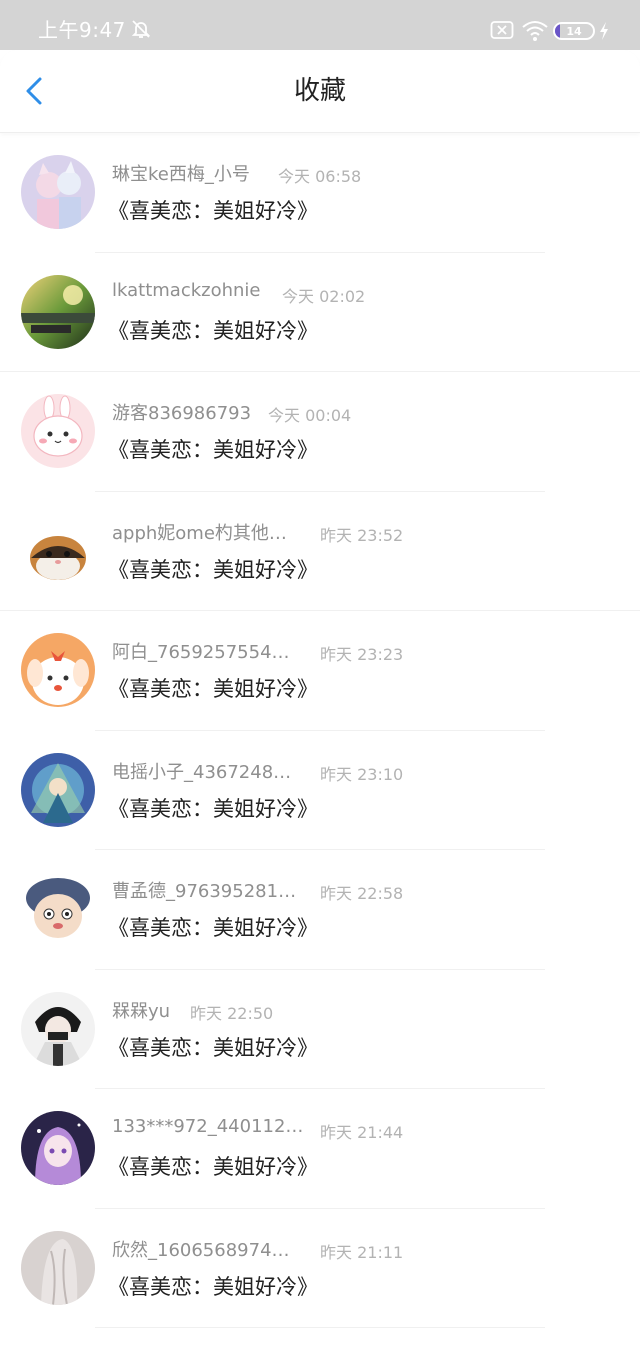  Describe the element at coordinates (310, 415) in the screenshot. I see `timestamp: 今天 00:04` at that location.